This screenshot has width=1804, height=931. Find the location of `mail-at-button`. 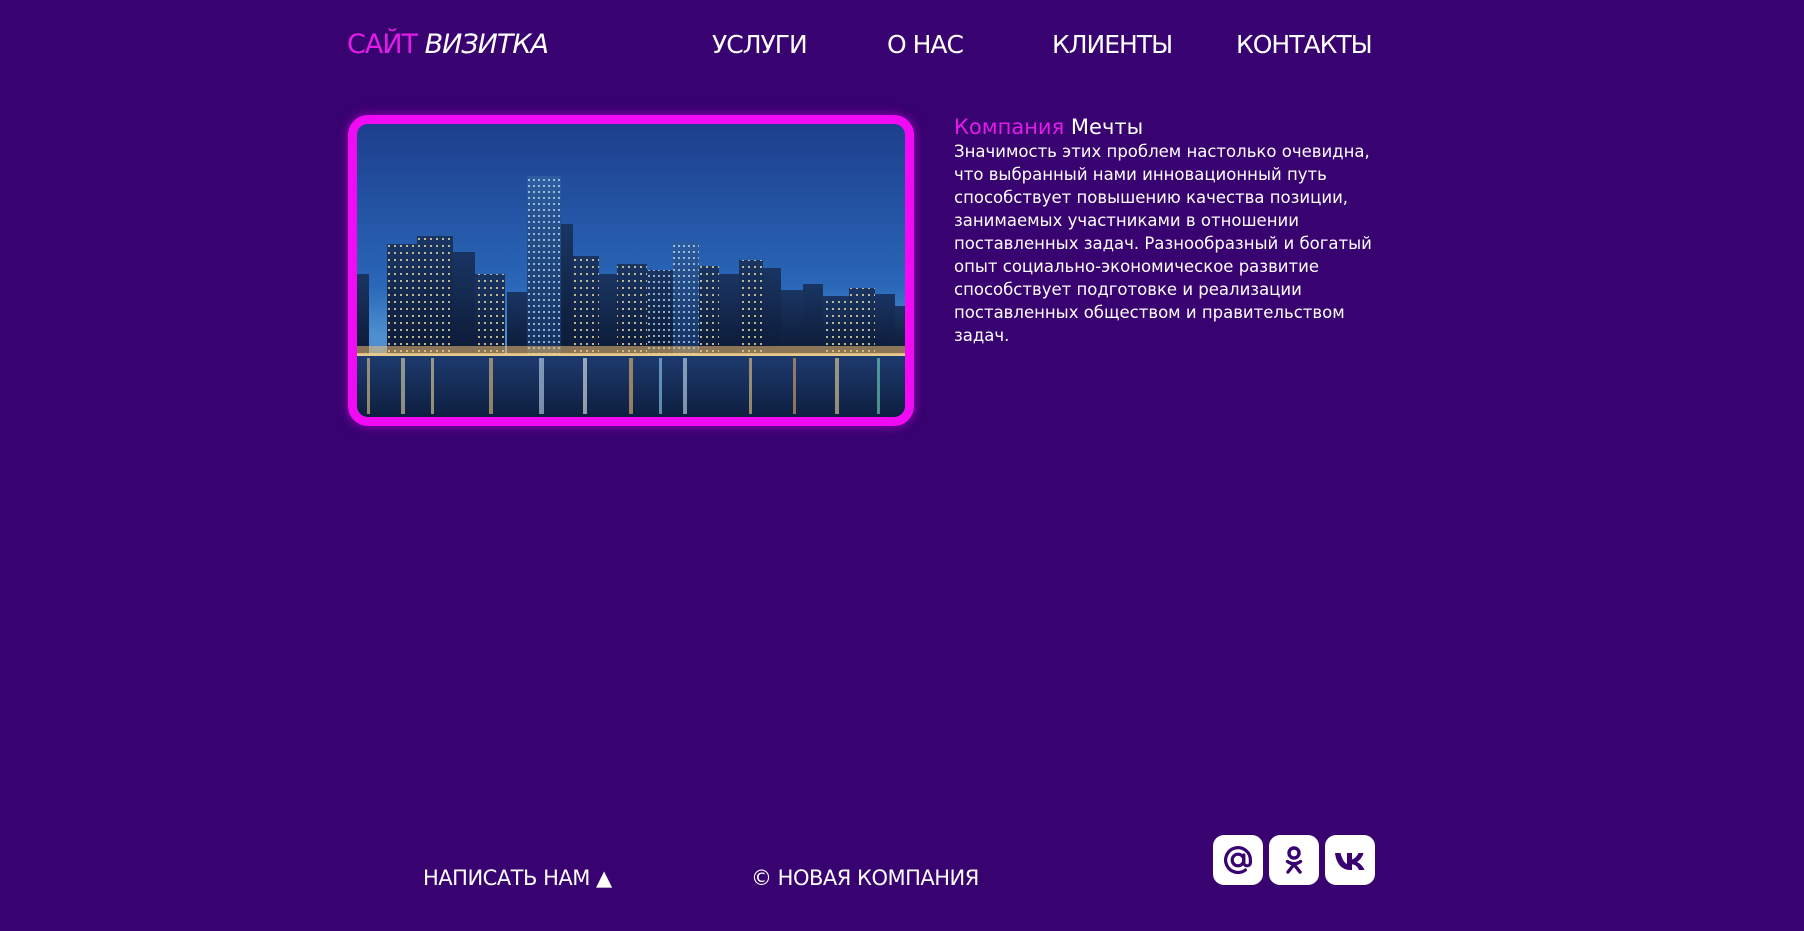

mail-at-button is located at coordinates (1238, 860).